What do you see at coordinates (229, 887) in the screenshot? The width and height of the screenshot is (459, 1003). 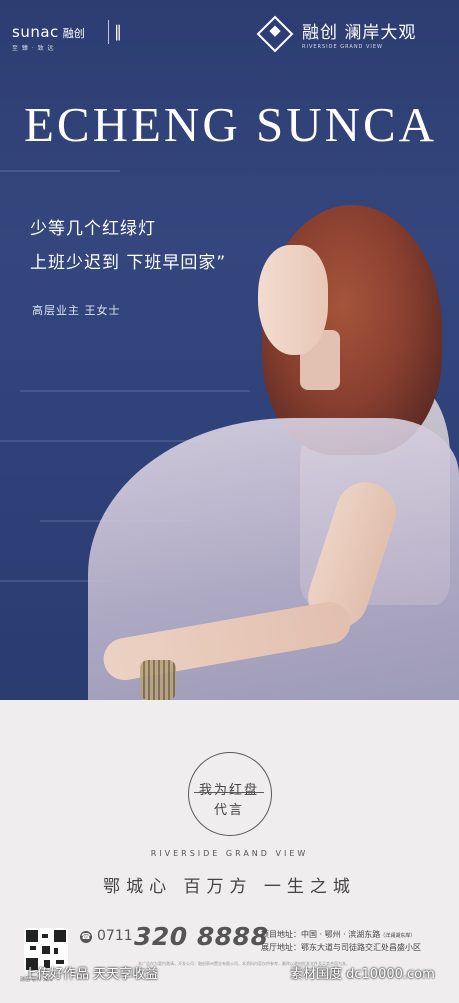 I see `slogan: 鄂城心 百万方 一生之城` at bounding box center [229, 887].